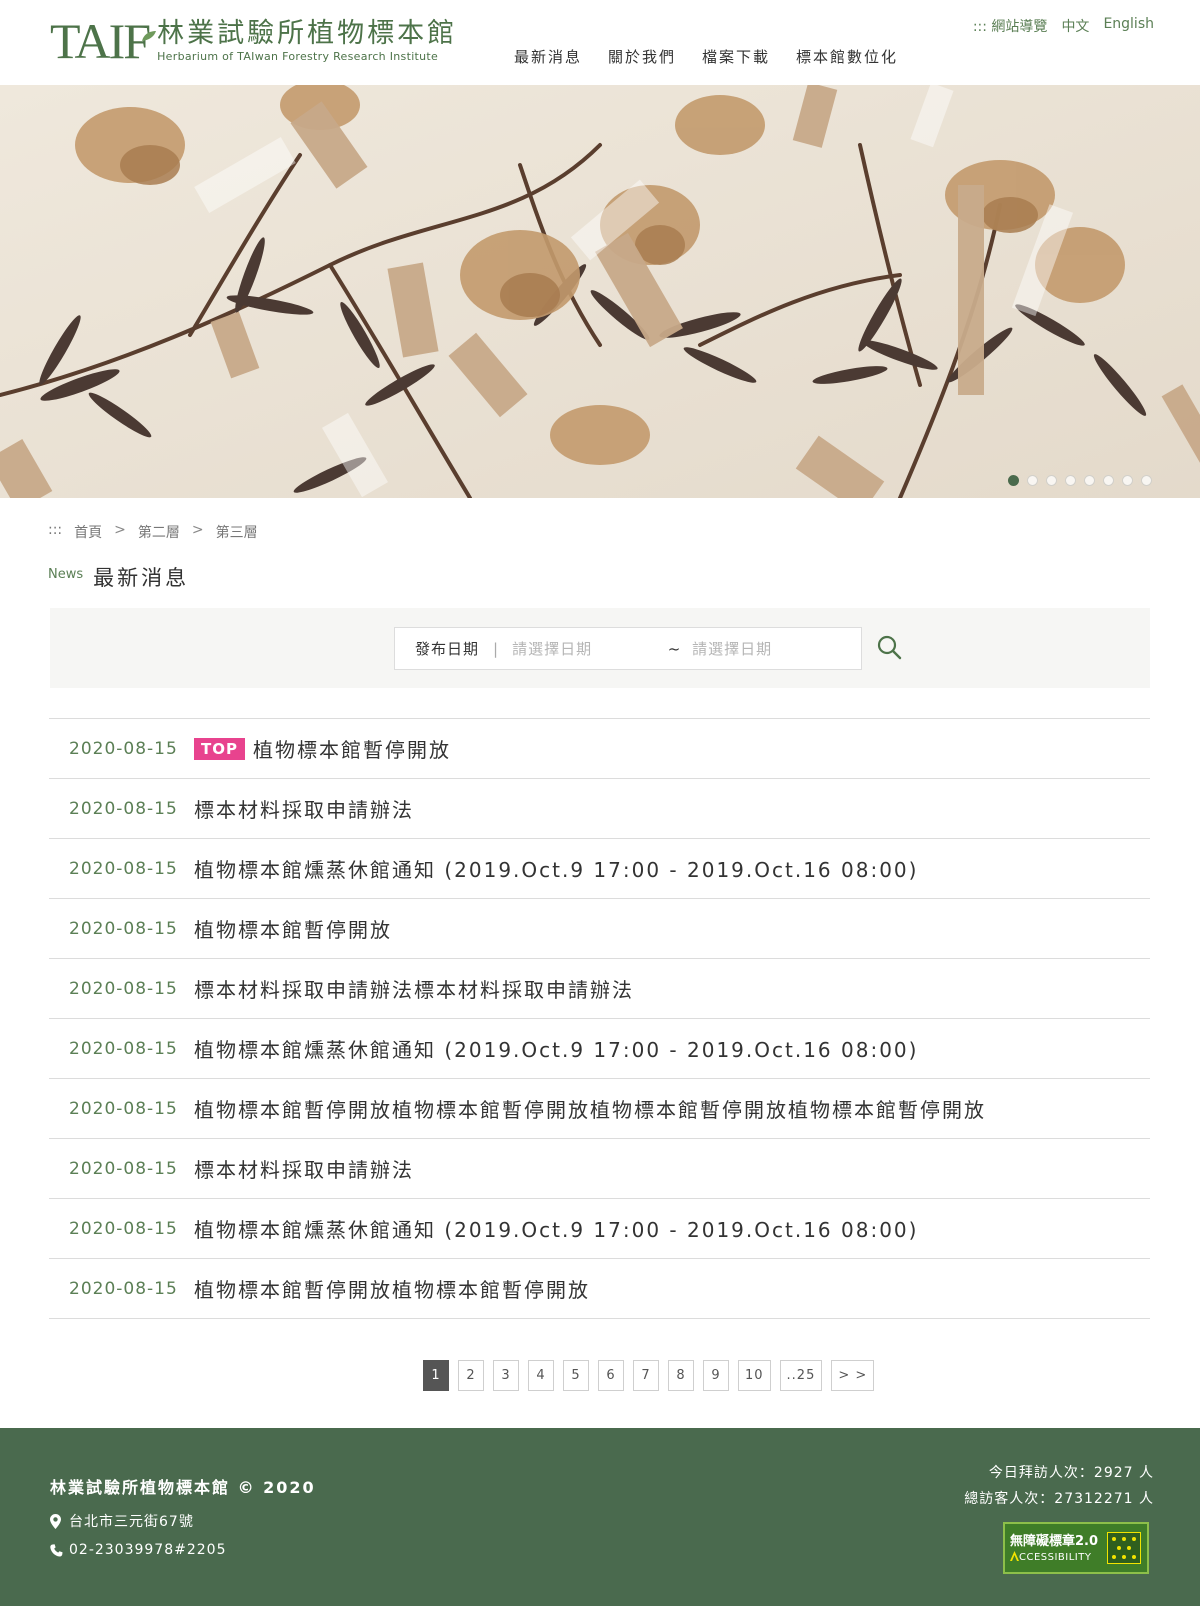 This screenshot has width=1200, height=1606. Describe the element at coordinates (646, 1375) in the screenshot. I see `page-button: 7` at that location.